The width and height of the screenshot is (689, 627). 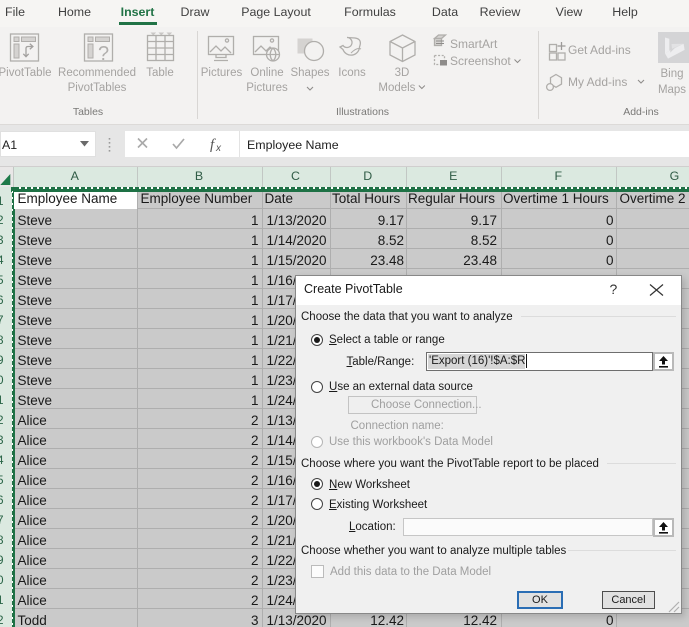 I want to click on svg-text: x, so click(x=218, y=148).